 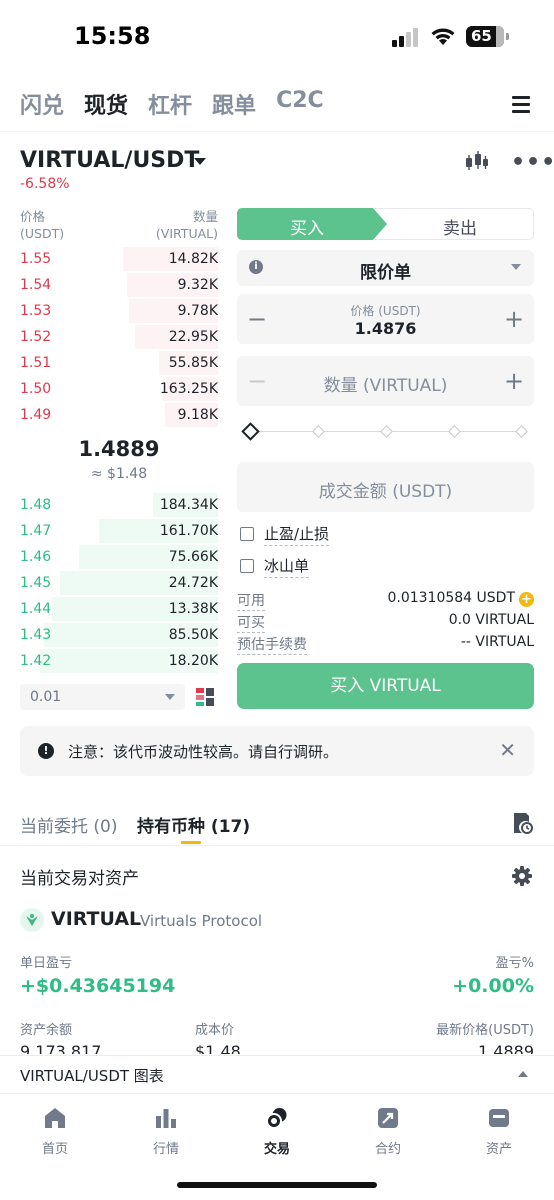 What do you see at coordinates (119, 312) in the screenshot?
I see `ask-row: 1.53 9.78K` at bounding box center [119, 312].